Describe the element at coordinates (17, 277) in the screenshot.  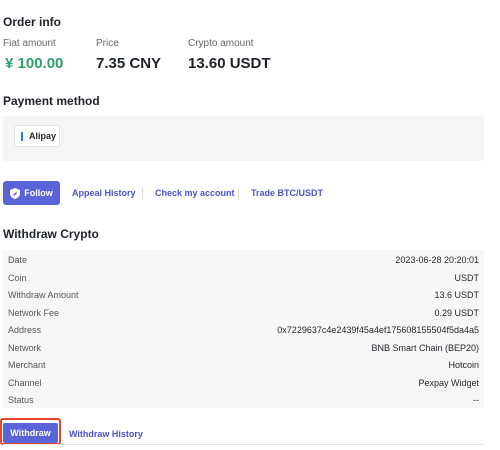
I see `row-label-coin: Coin` at that location.